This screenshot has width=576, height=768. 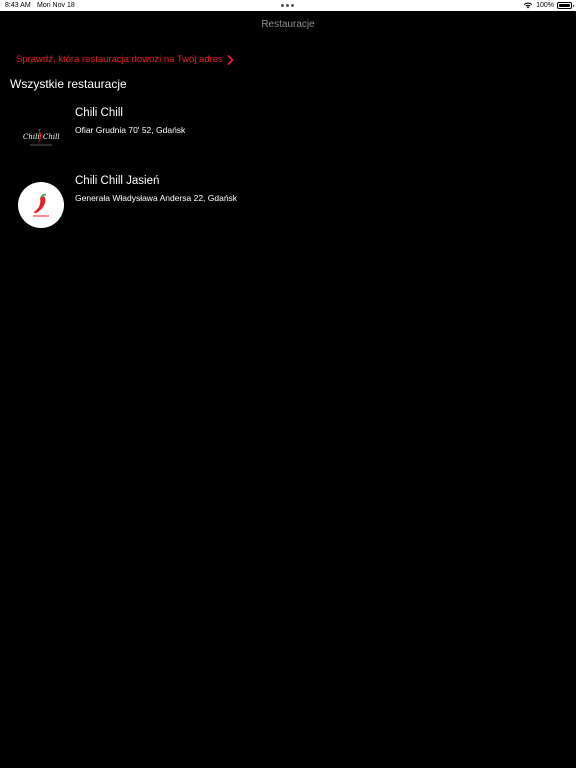 What do you see at coordinates (51, 137) in the screenshot?
I see `svg-text: Chill` at bounding box center [51, 137].